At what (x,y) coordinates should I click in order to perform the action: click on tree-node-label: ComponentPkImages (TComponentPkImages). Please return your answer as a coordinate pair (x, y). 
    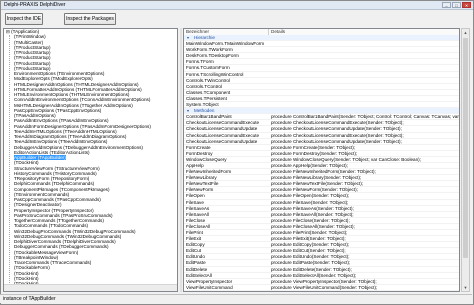
    Looking at the image, I should click on (62, 189).